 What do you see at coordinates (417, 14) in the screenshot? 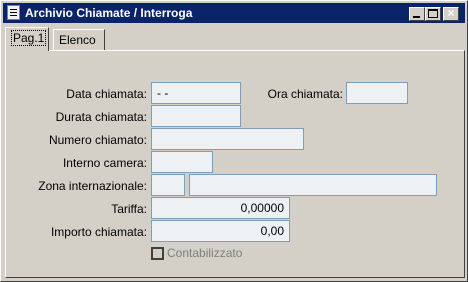
I see `minimize-button` at bounding box center [417, 14].